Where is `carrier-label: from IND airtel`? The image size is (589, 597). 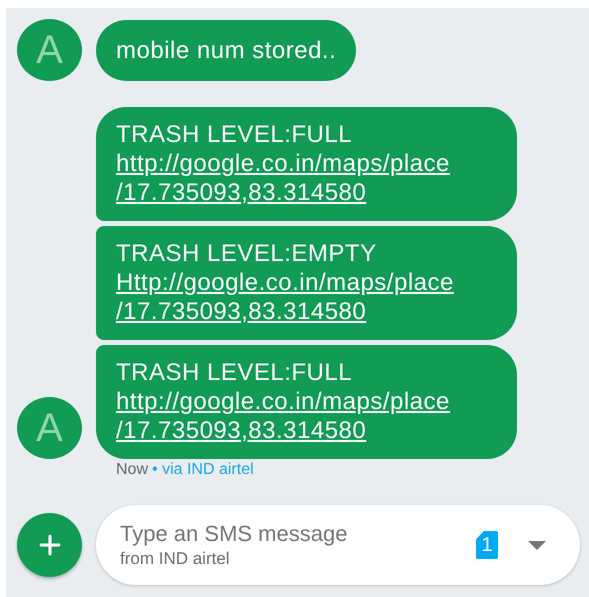
carrier-label: from IND airtel is located at coordinates (175, 559).